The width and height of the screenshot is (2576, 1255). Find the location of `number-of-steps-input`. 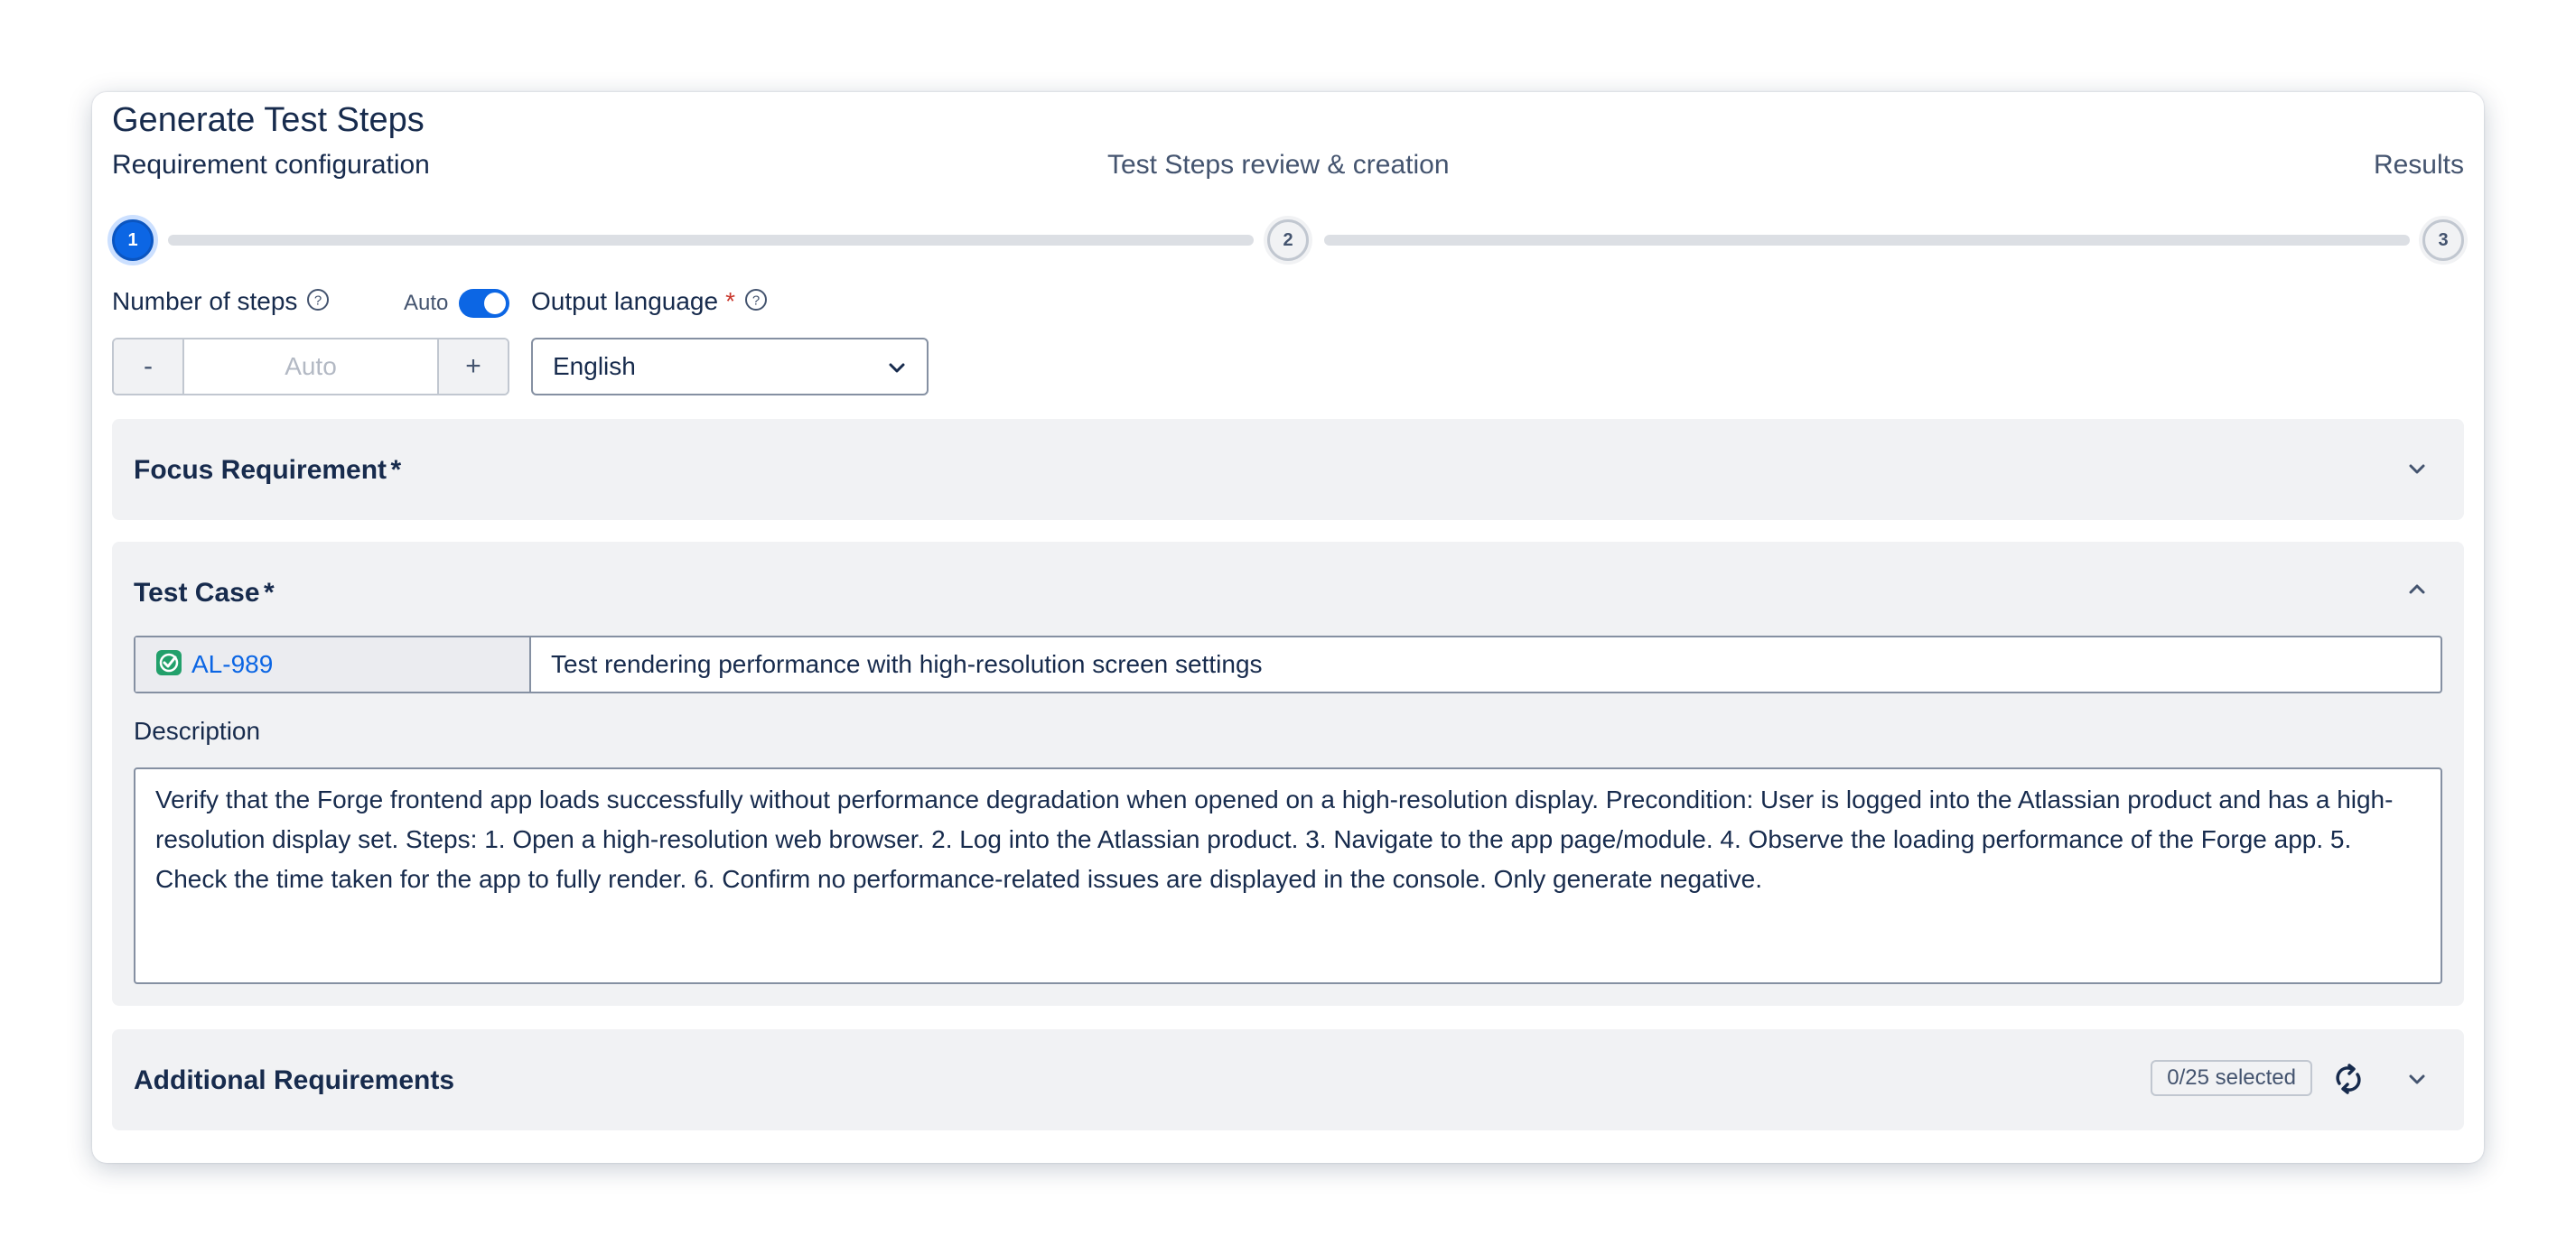

number-of-steps-input is located at coordinates (310, 366).